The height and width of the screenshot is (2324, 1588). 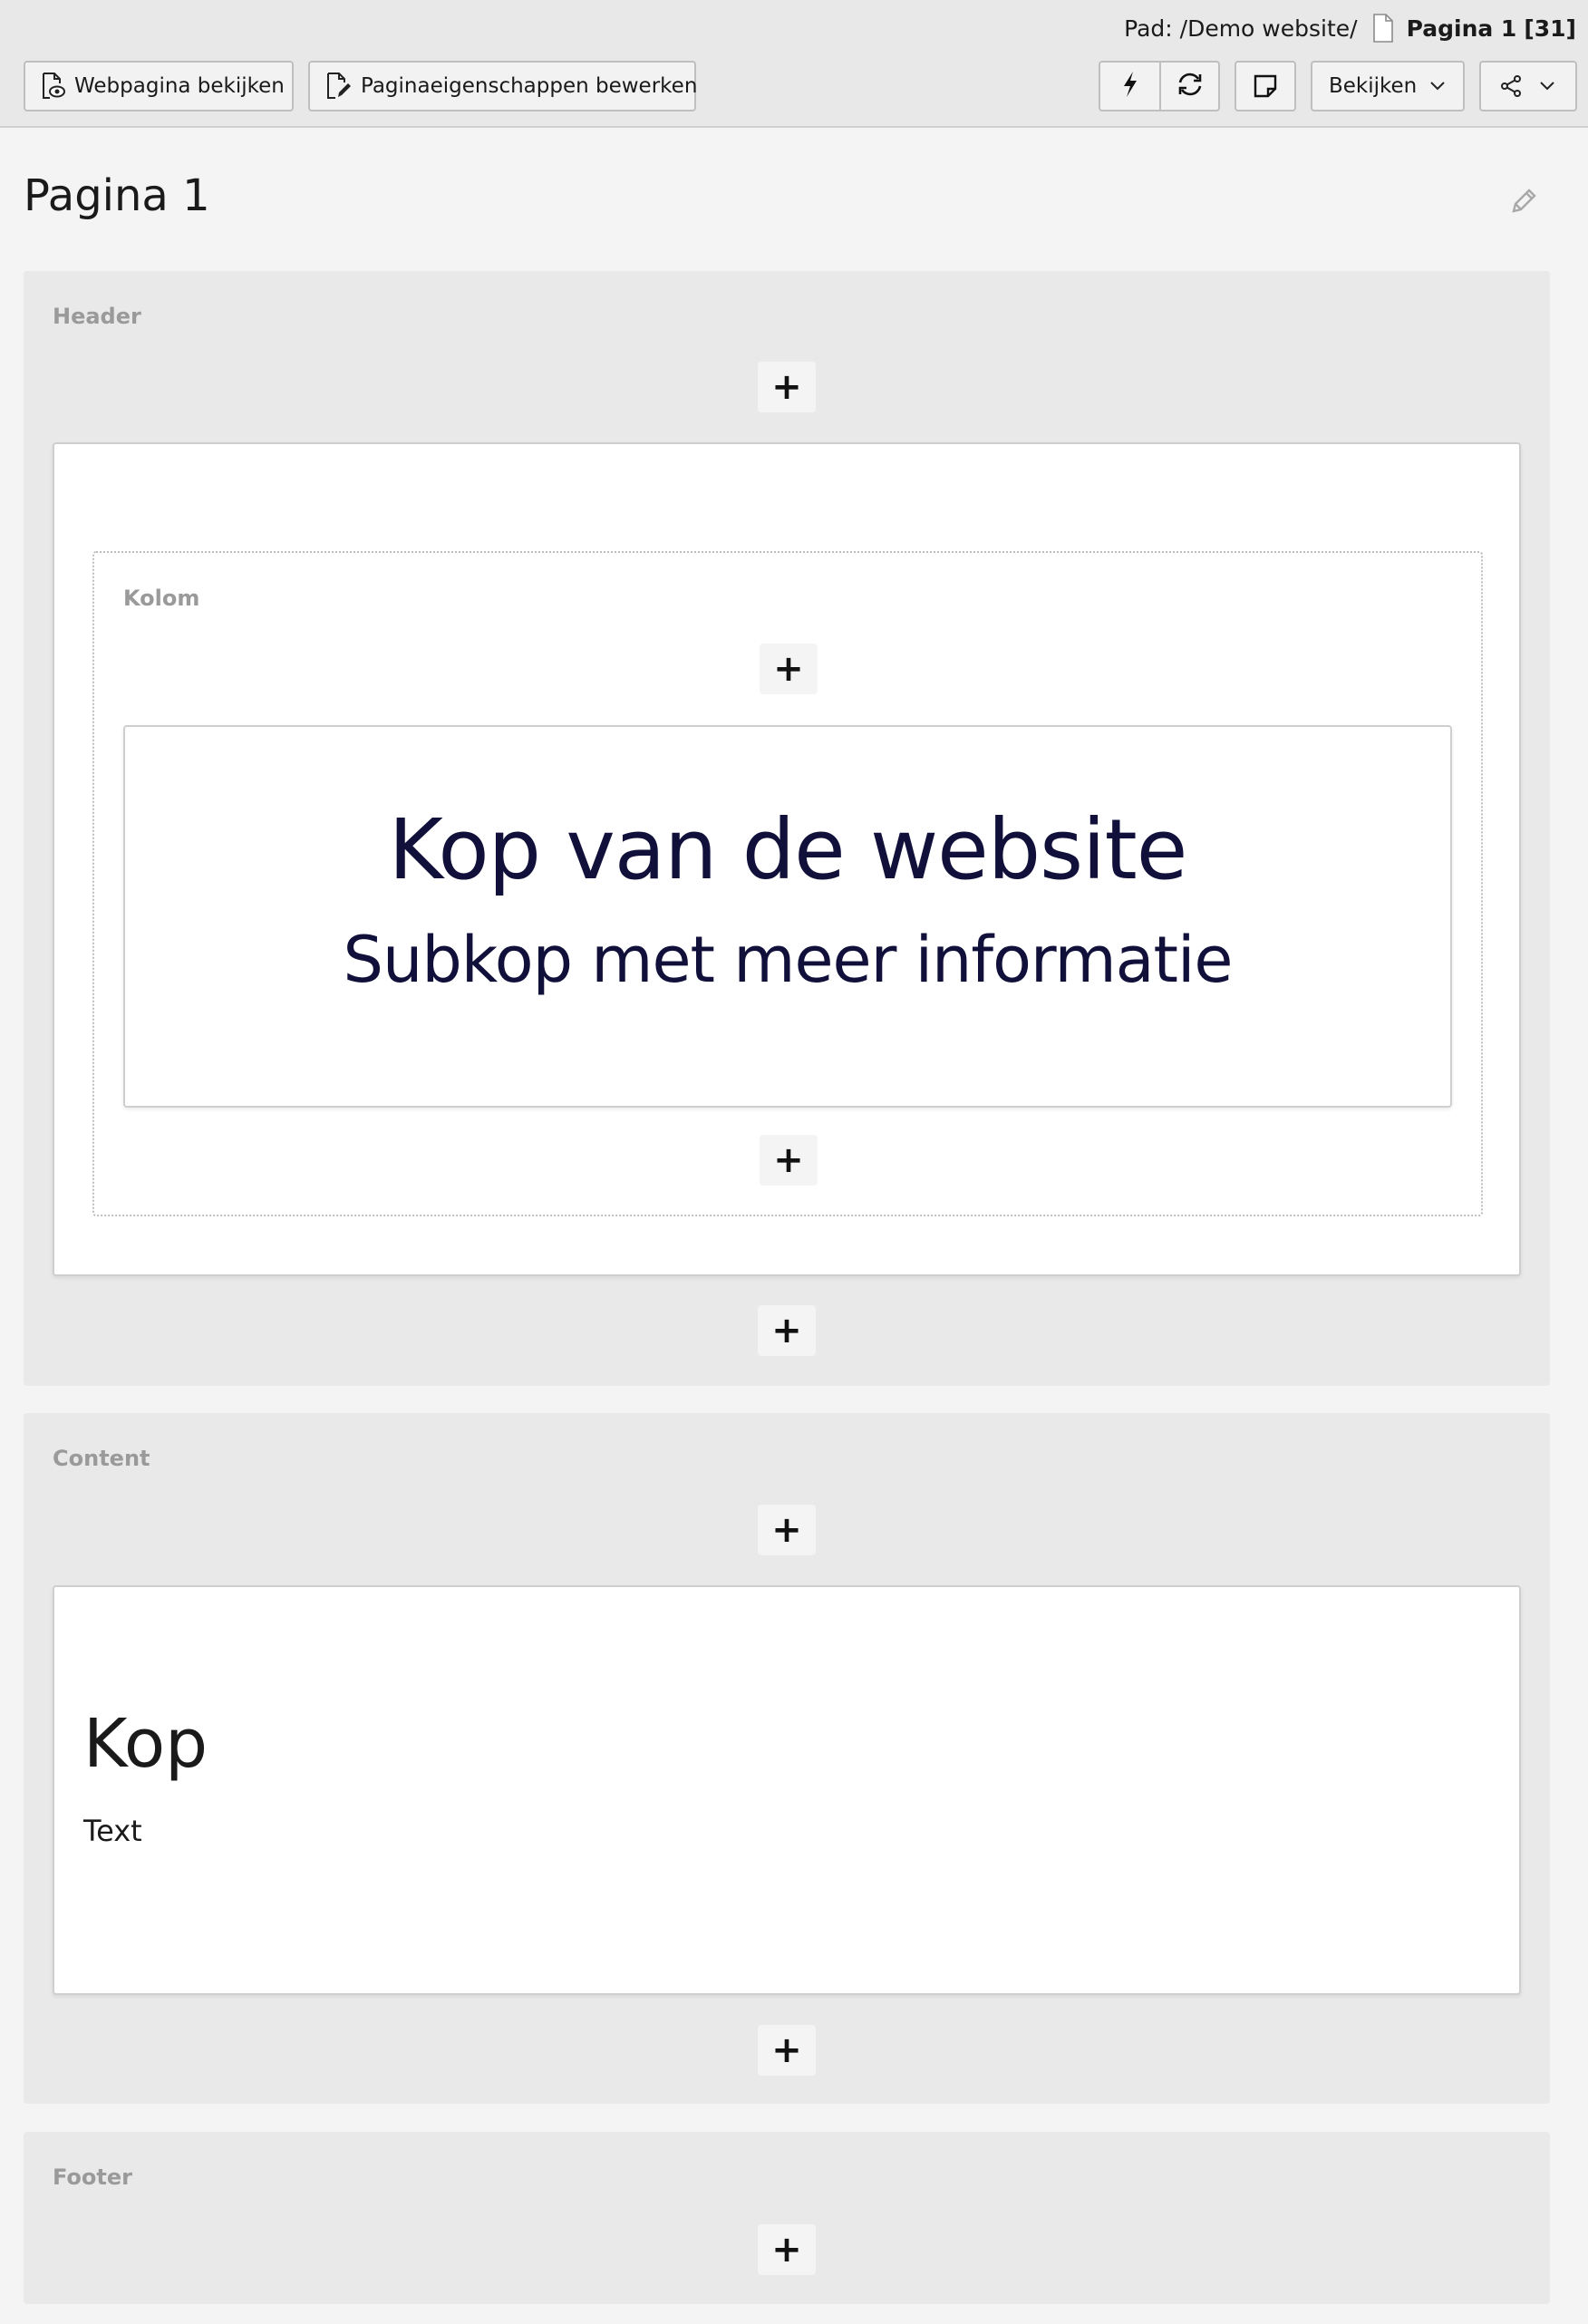 I want to click on hero-title: Kop van de website, so click(x=788, y=849).